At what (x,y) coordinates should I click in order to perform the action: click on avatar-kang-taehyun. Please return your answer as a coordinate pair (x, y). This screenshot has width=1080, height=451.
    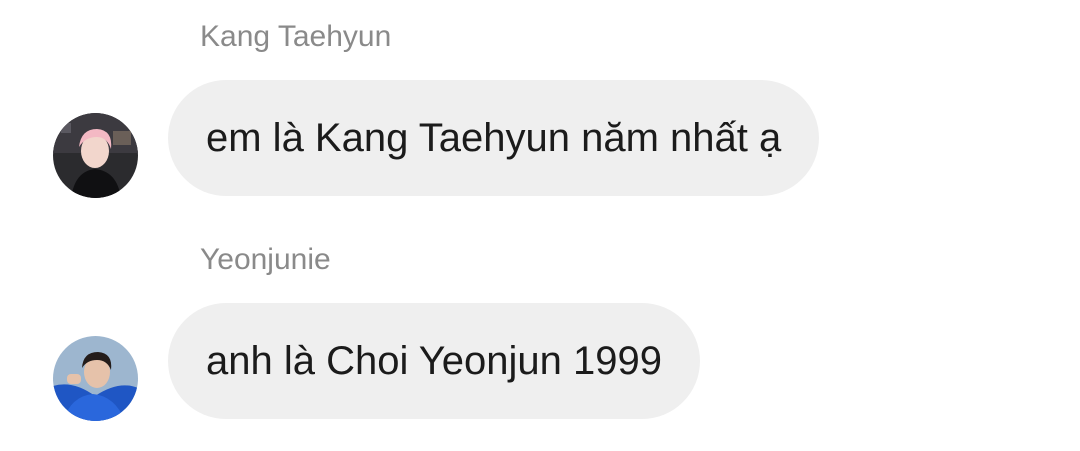
    Looking at the image, I should click on (95, 155).